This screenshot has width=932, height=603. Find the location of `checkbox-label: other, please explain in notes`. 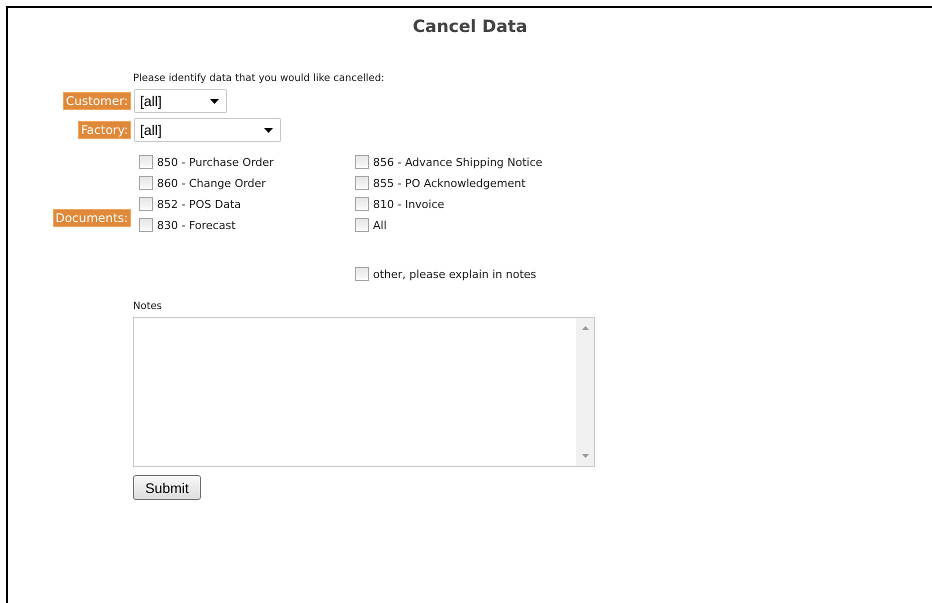

checkbox-label: other, please explain in notes is located at coordinates (454, 274).